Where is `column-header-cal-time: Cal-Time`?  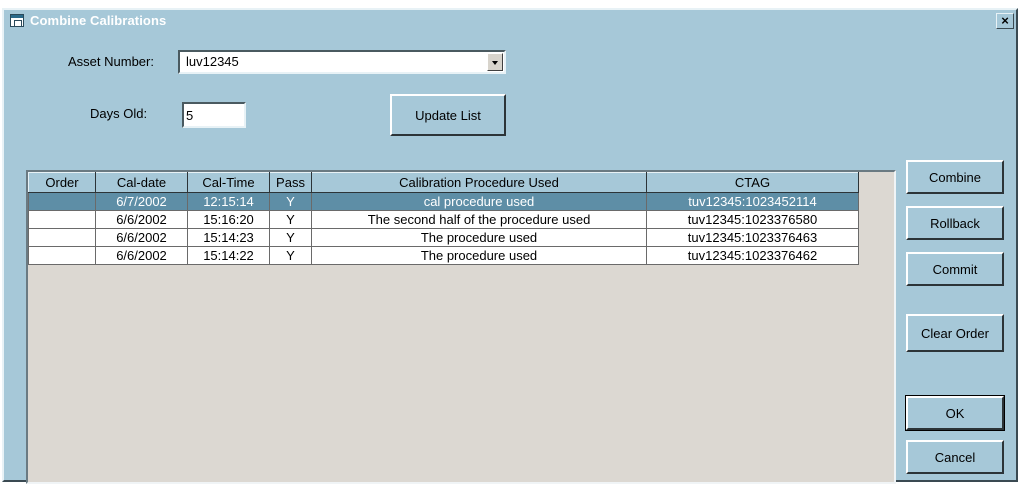
column-header-cal-time: Cal-Time is located at coordinates (228, 182).